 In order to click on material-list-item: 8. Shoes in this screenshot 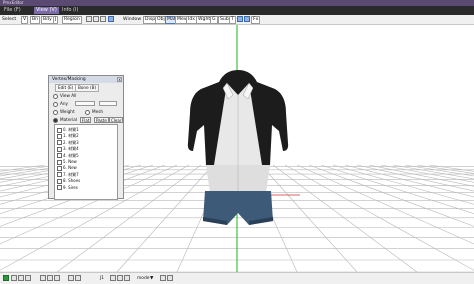, I will do `click(69, 181)`.